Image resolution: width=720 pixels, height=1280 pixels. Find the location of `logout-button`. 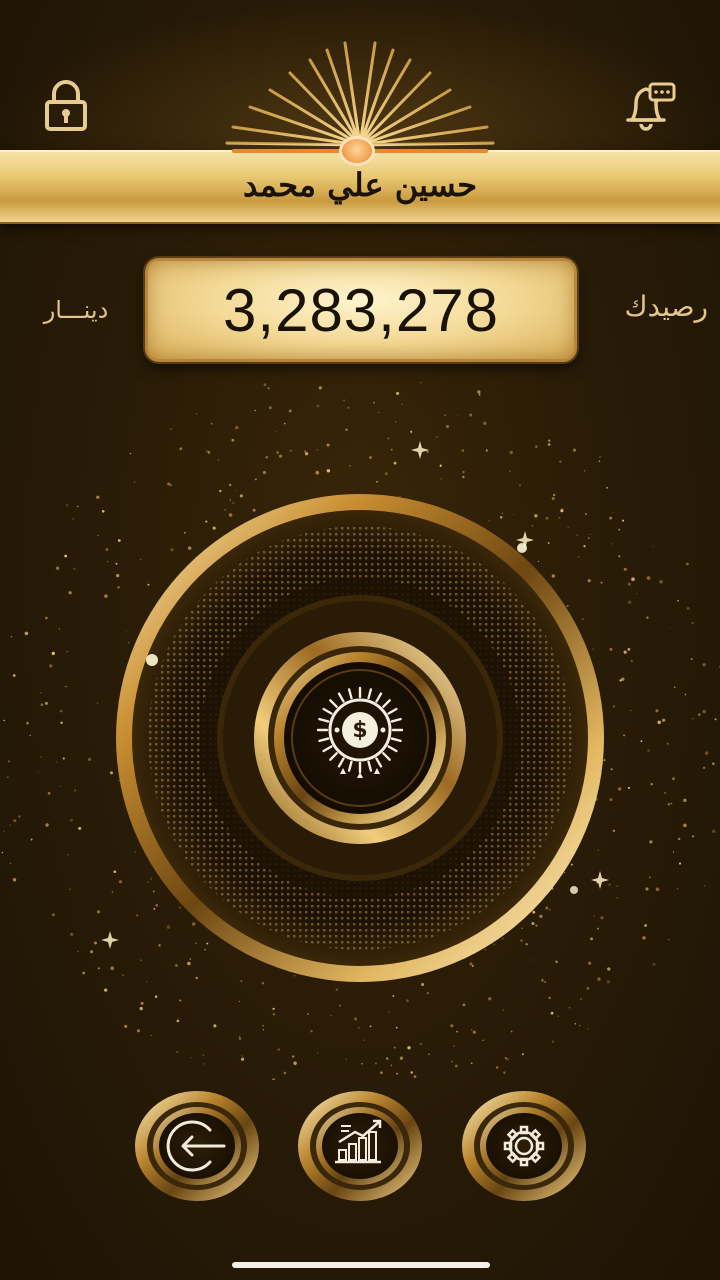

logout-button is located at coordinates (197, 1146).